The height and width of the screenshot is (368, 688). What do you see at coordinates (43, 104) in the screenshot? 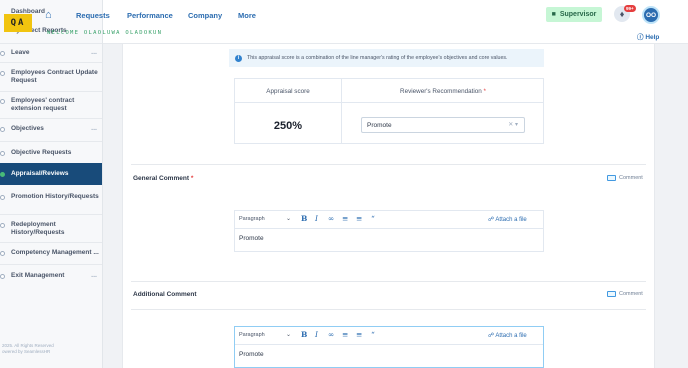
I see `sidebar-item-label: Employees' contract extension request` at bounding box center [43, 104].